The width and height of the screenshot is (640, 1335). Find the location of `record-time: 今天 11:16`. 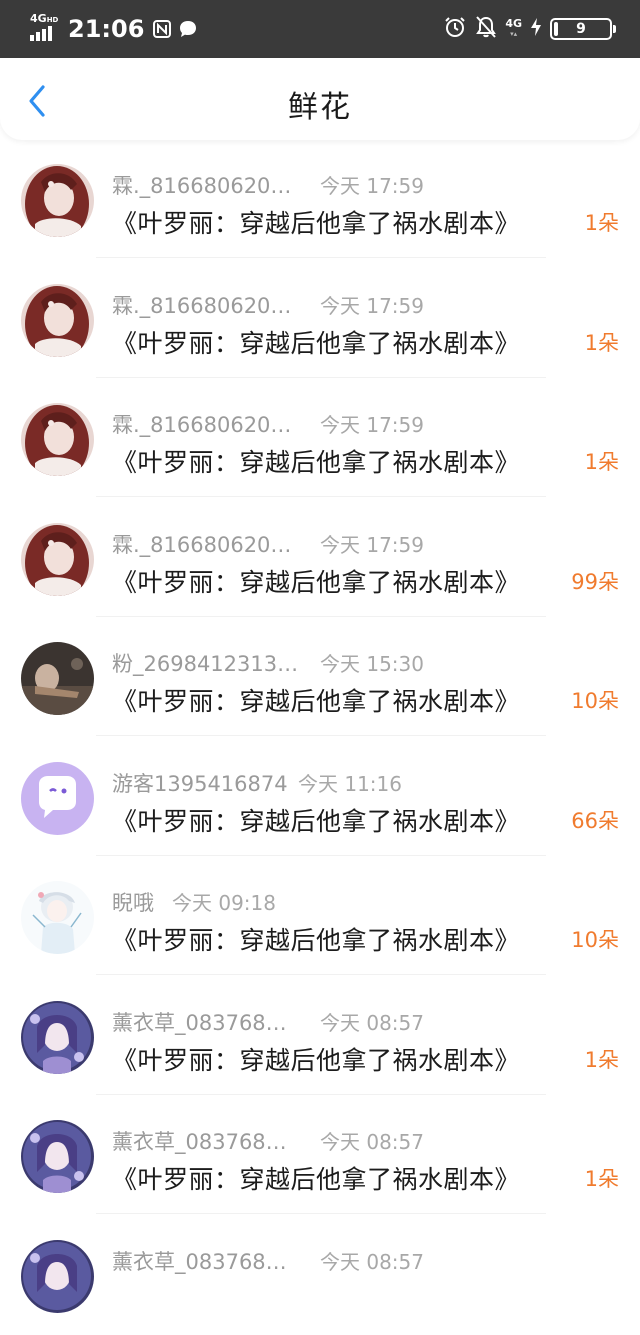

record-time: 今天 11:16 is located at coordinates (350, 782).